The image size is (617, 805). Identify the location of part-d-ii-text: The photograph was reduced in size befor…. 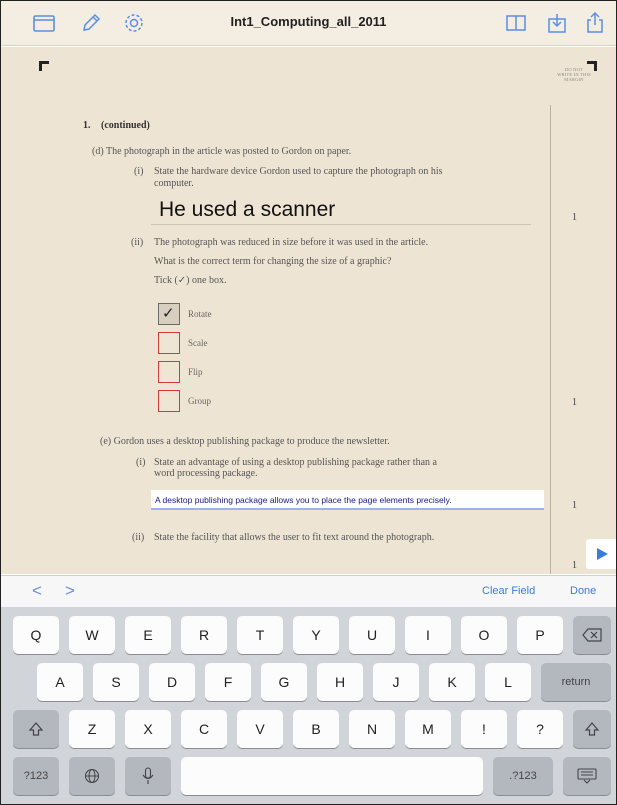
(291, 242).